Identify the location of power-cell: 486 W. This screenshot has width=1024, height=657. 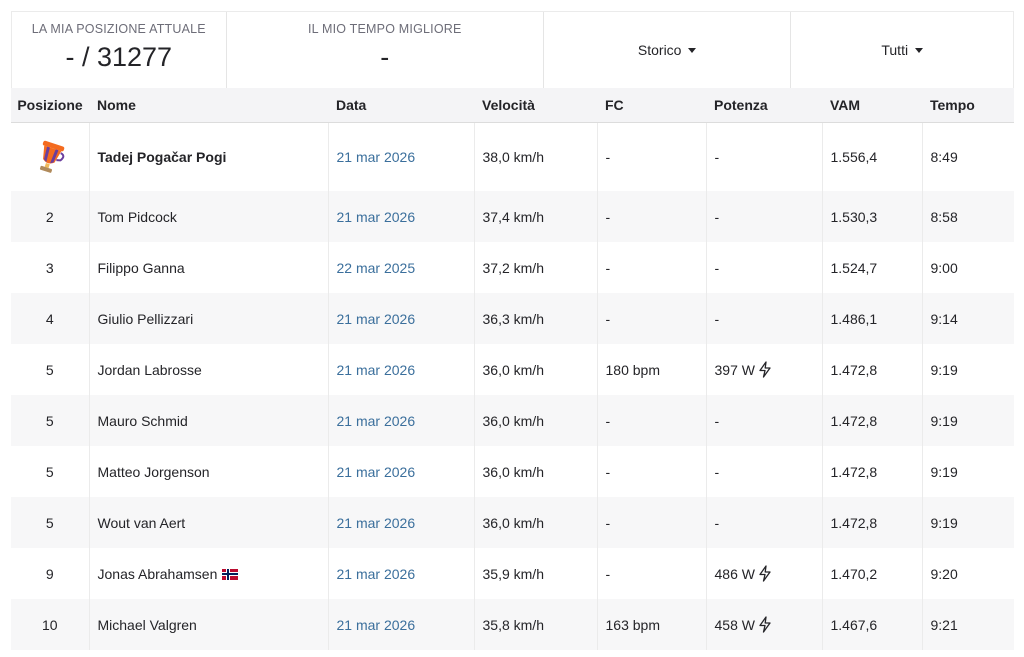
(764, 573).